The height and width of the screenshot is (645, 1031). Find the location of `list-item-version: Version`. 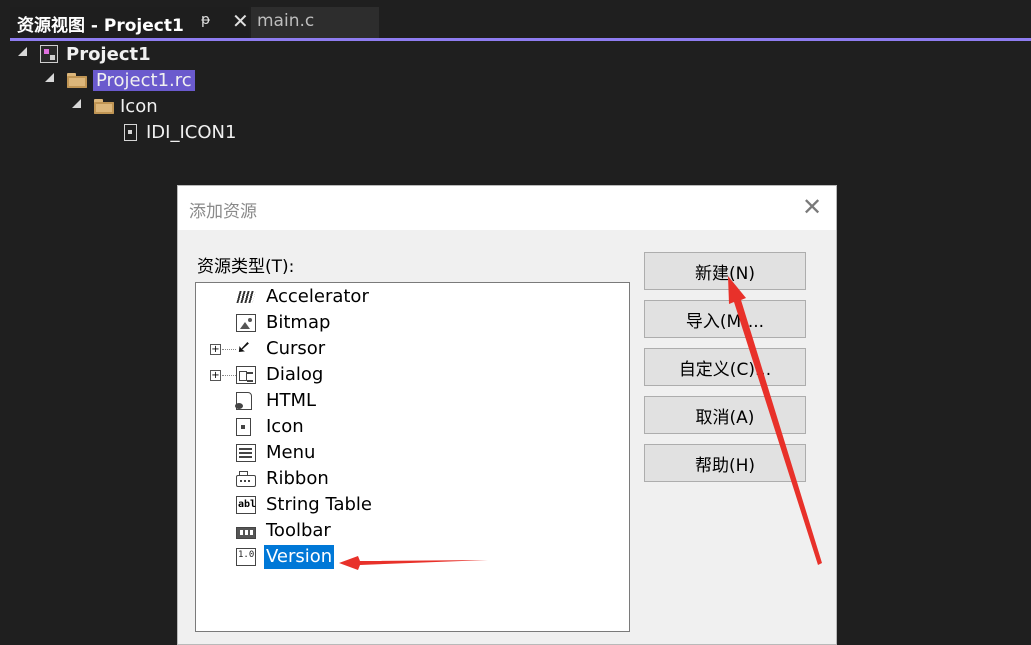

list-item-version: Version is located at coordinates (285, 557).